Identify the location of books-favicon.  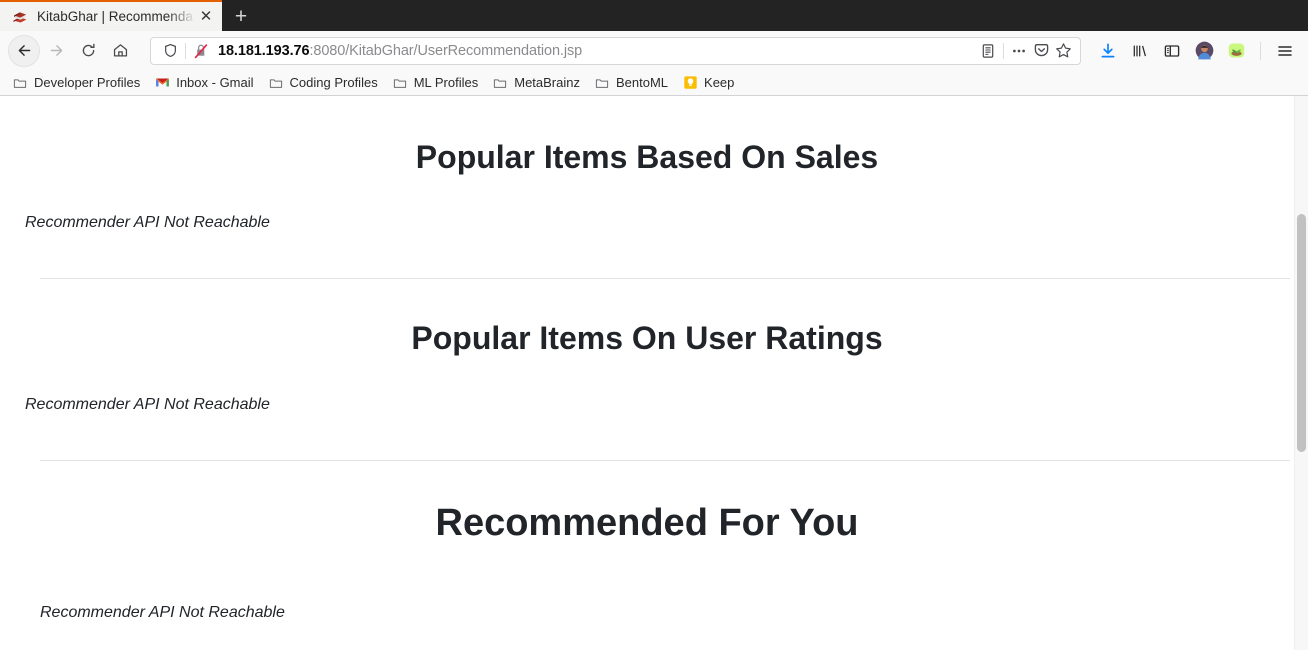
(20, 17).